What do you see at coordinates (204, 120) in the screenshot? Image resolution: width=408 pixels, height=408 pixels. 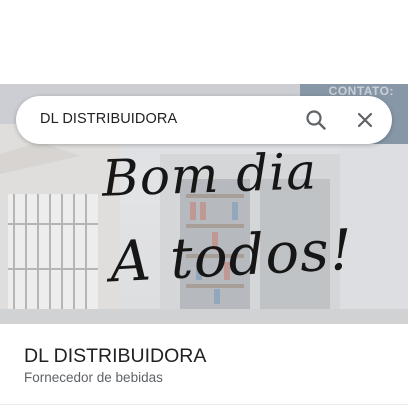 I see `search-bar: DL DISTRIBUIDORA` at bounding box center [204, 120].